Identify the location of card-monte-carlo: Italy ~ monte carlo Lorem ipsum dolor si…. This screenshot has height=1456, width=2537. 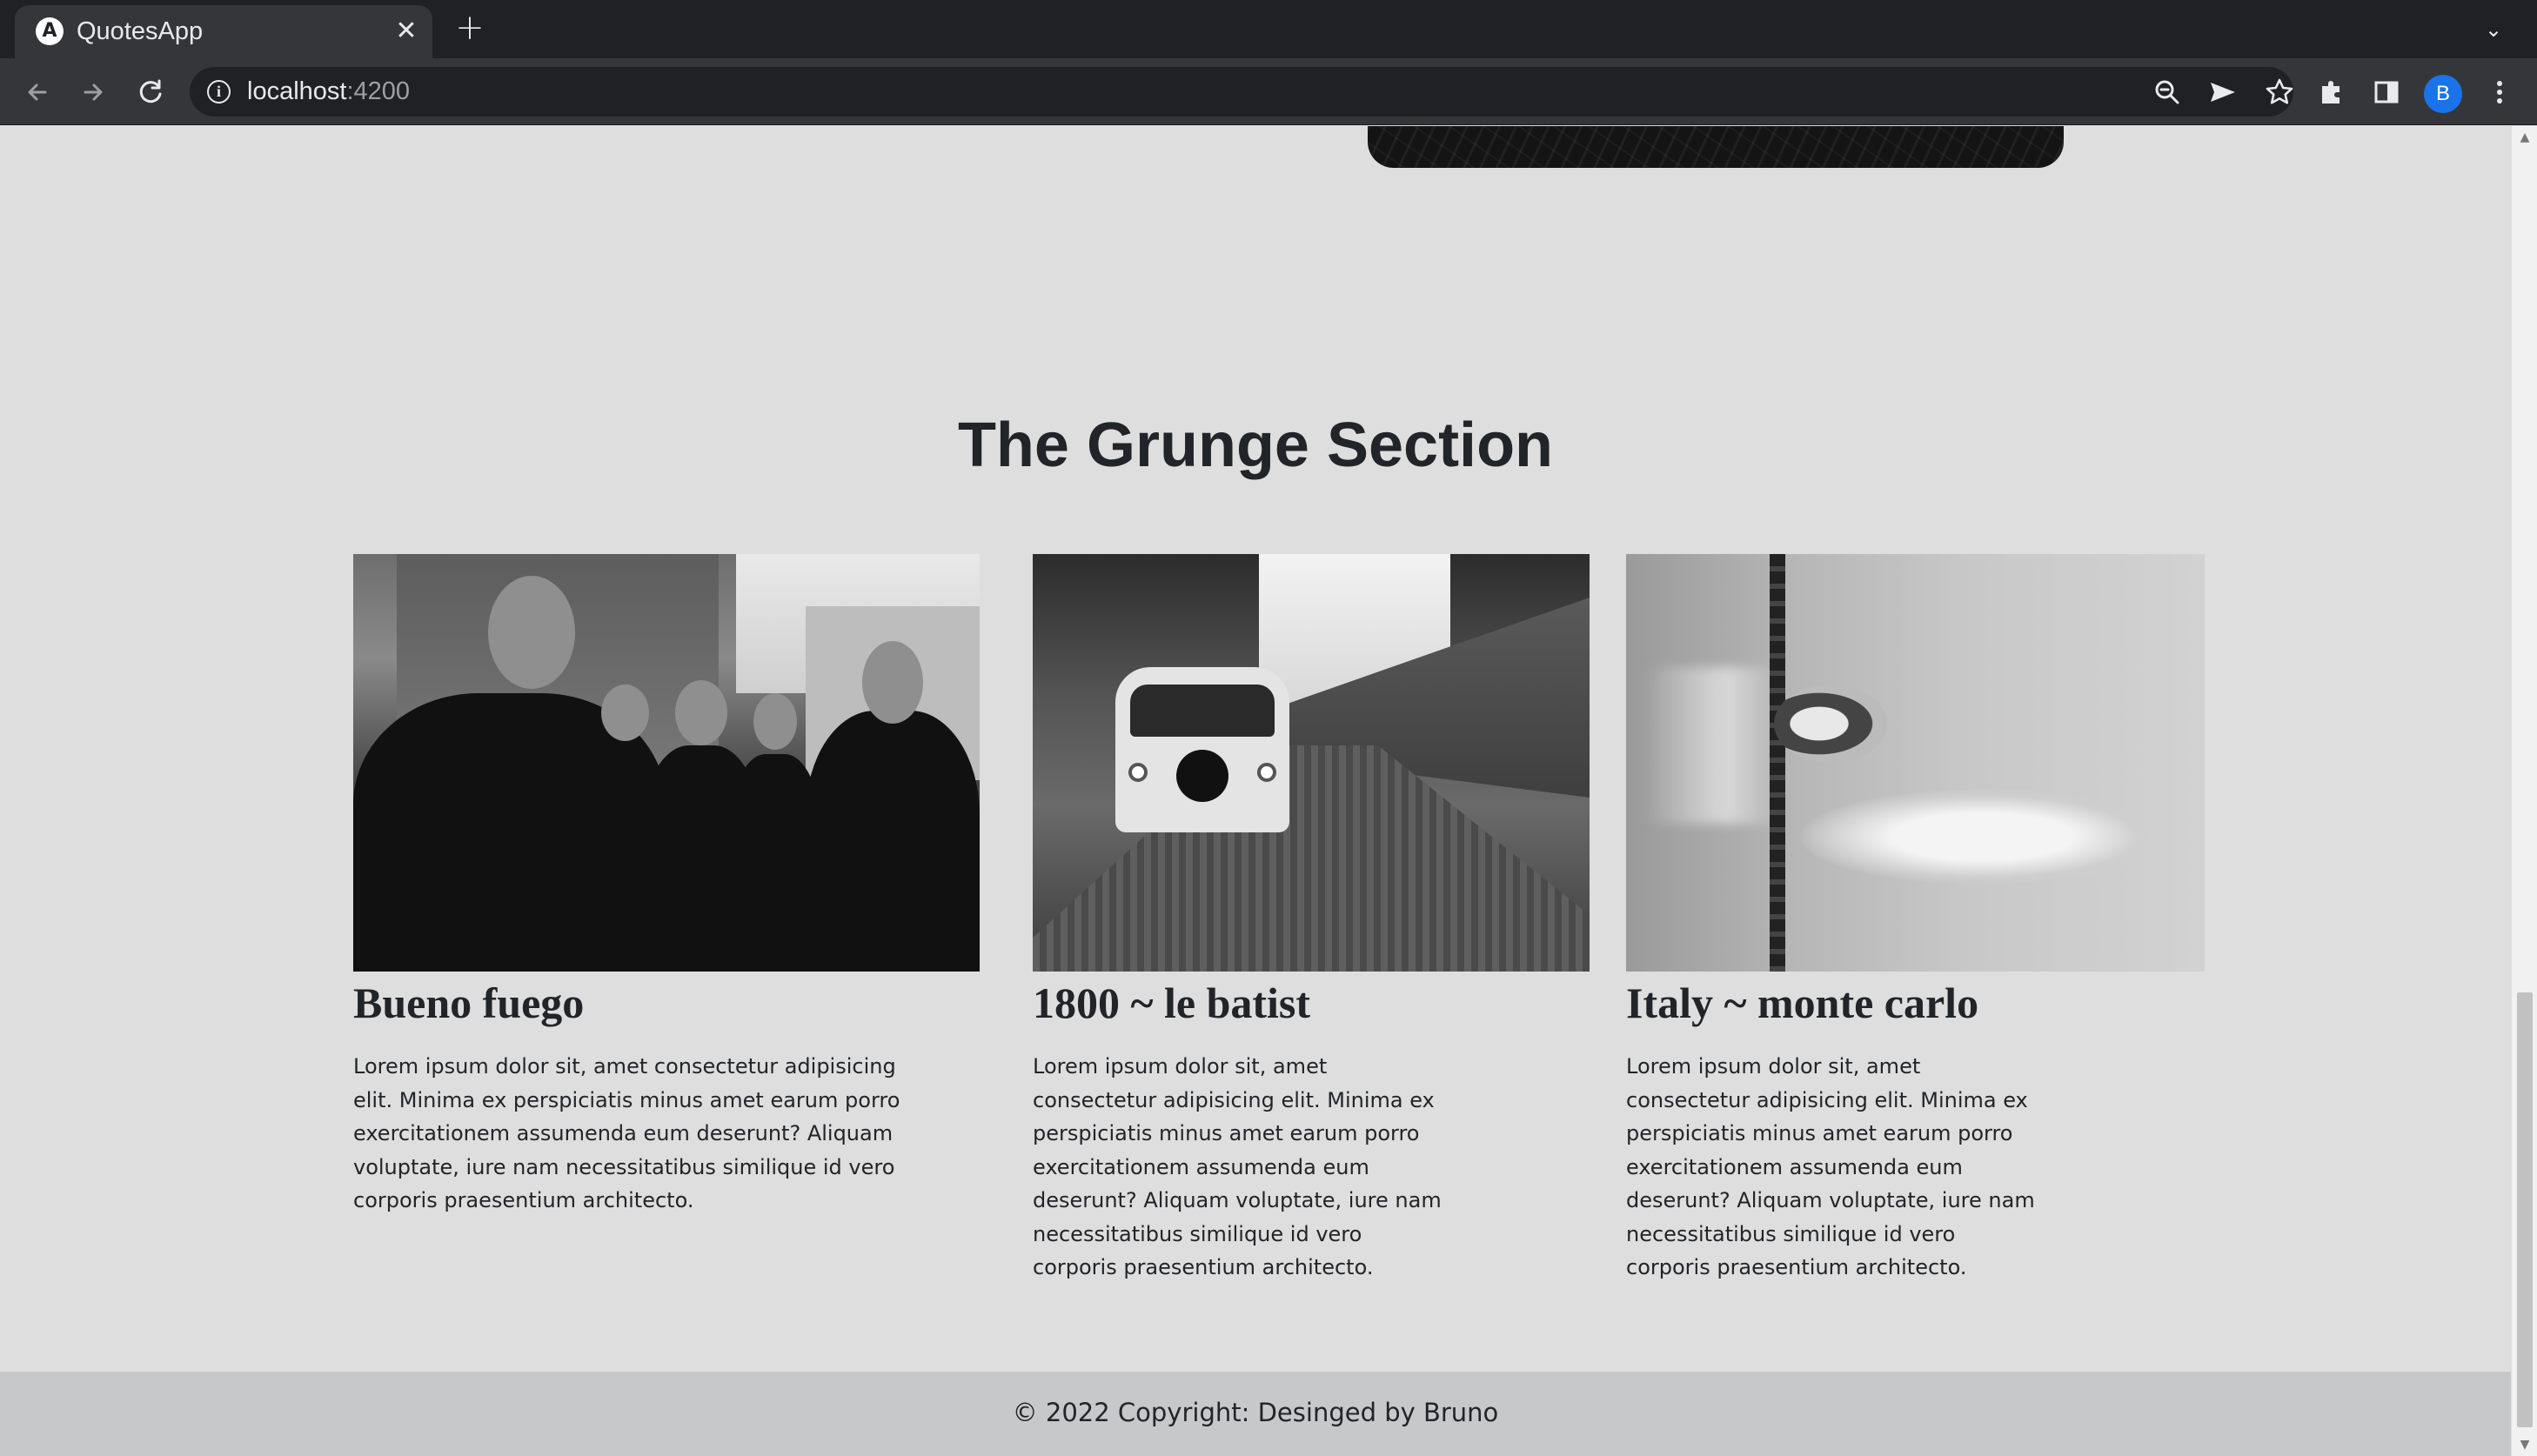
(1916, 919).